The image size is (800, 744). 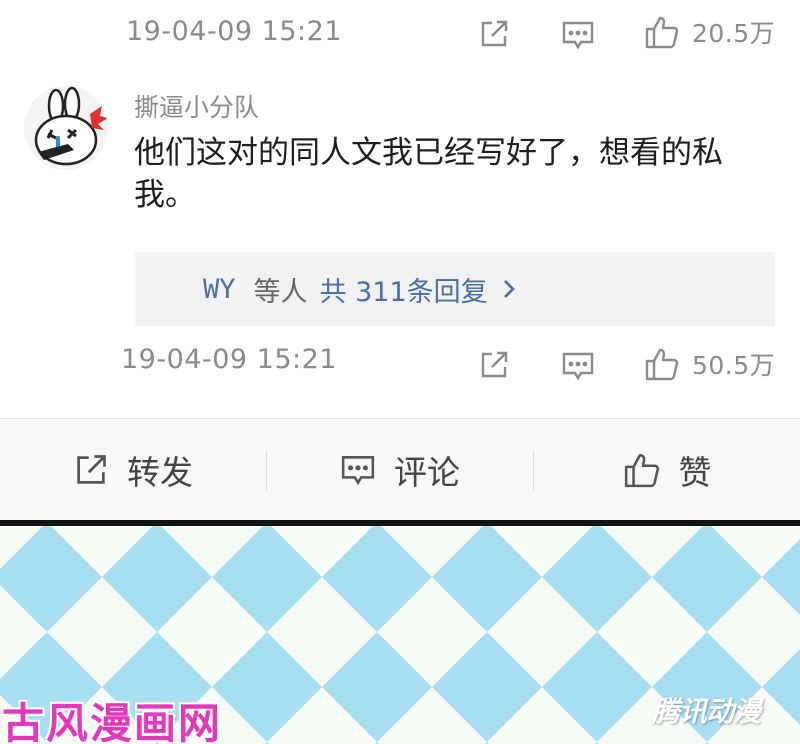 I want to click on replies-summary: WY 等人 共 311条回复, so click(x=455, y=289).